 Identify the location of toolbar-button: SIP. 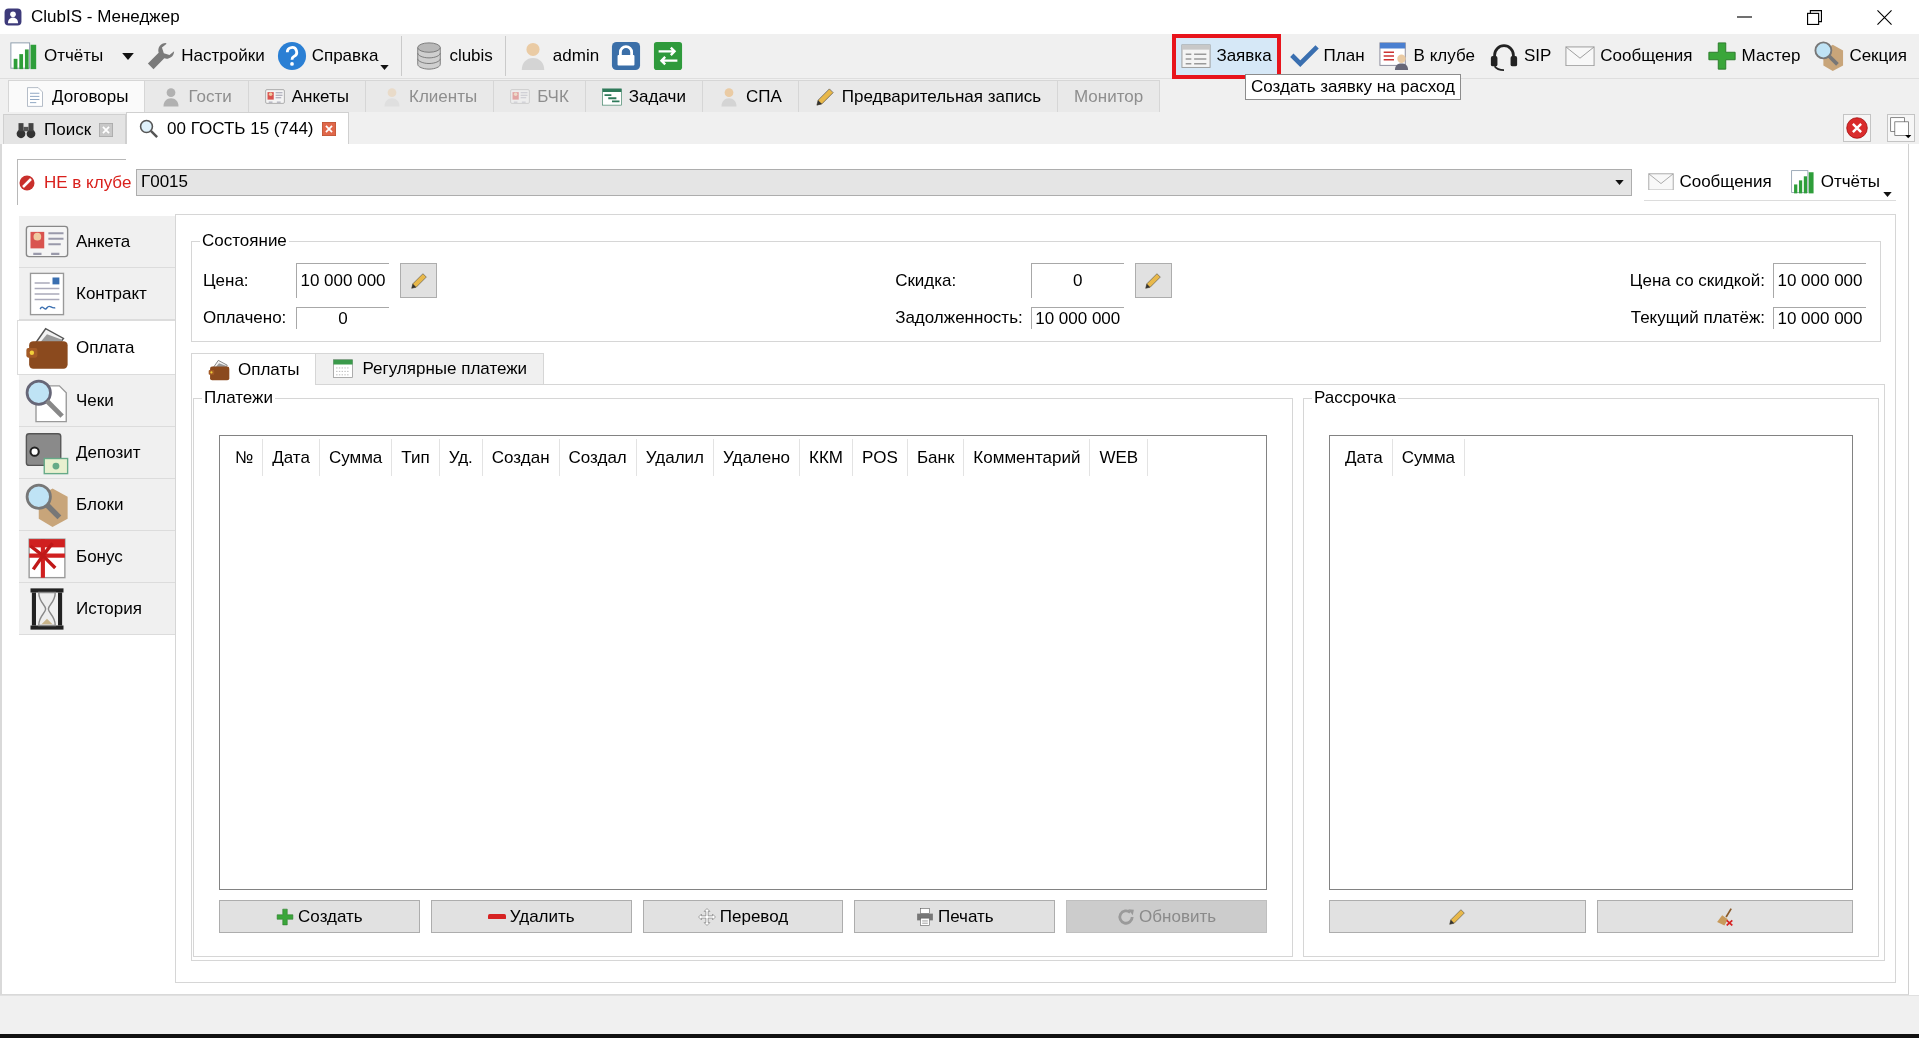
(1520, 56).